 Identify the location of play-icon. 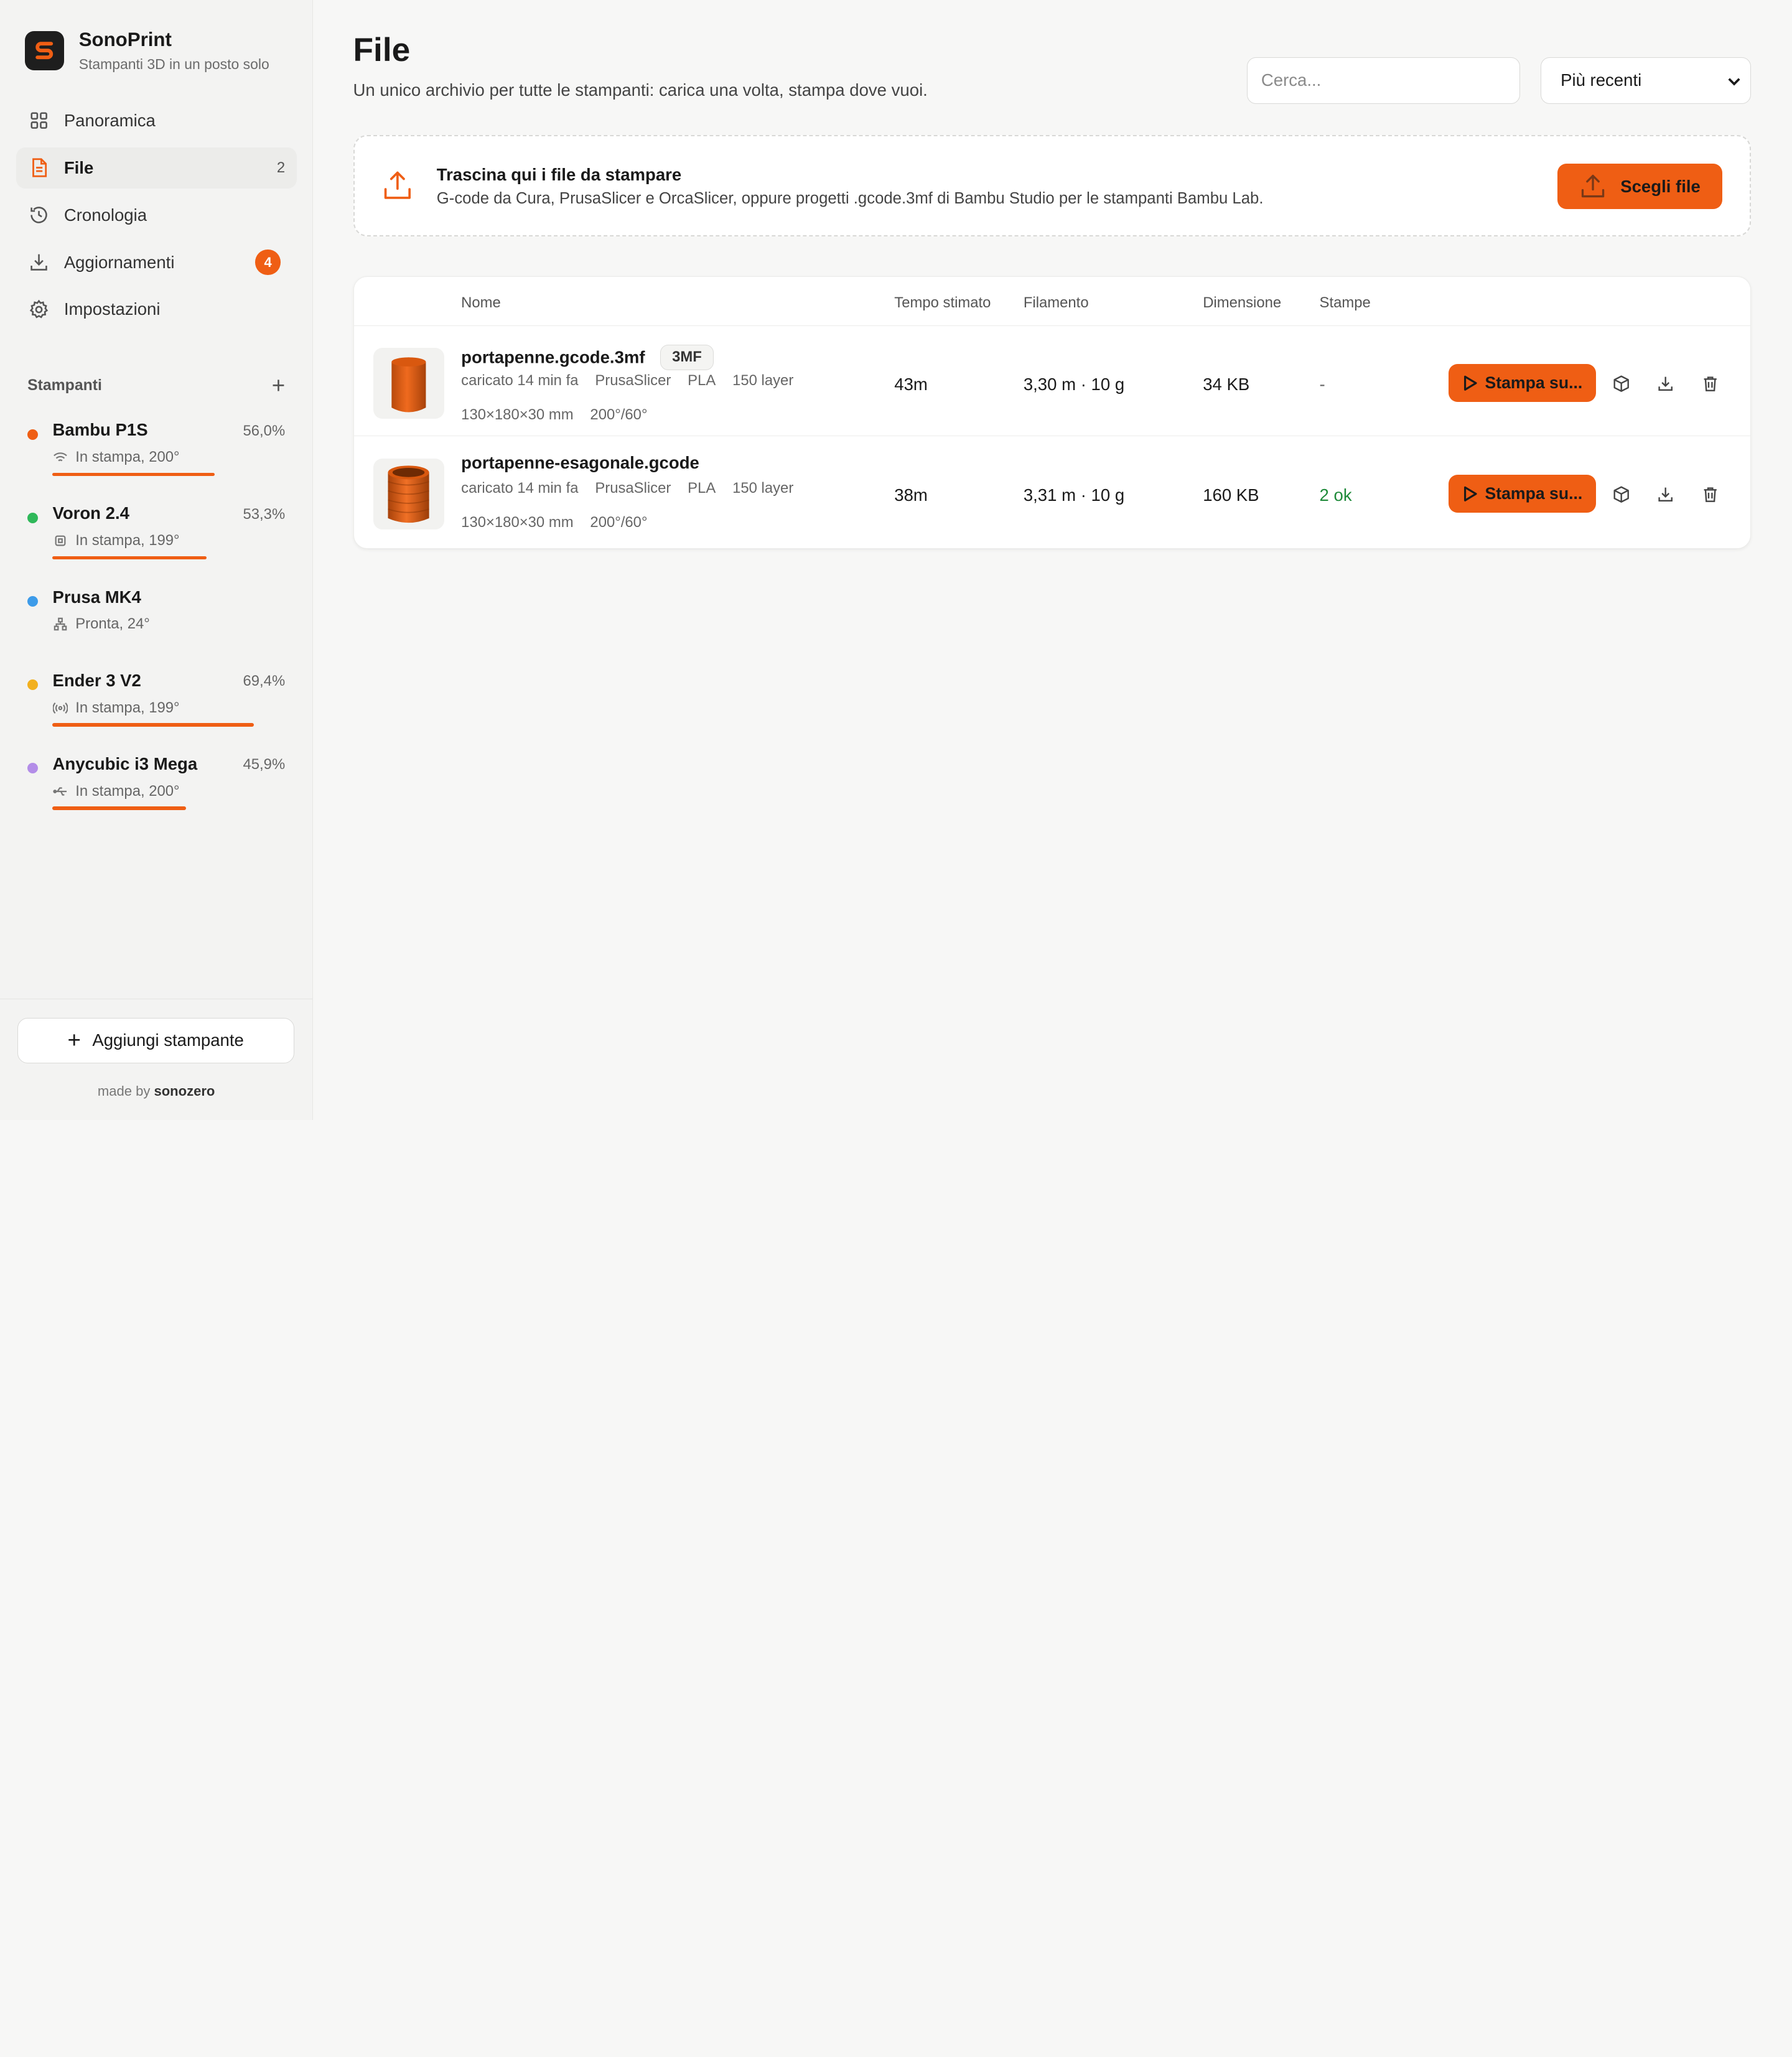
(1470, 383).